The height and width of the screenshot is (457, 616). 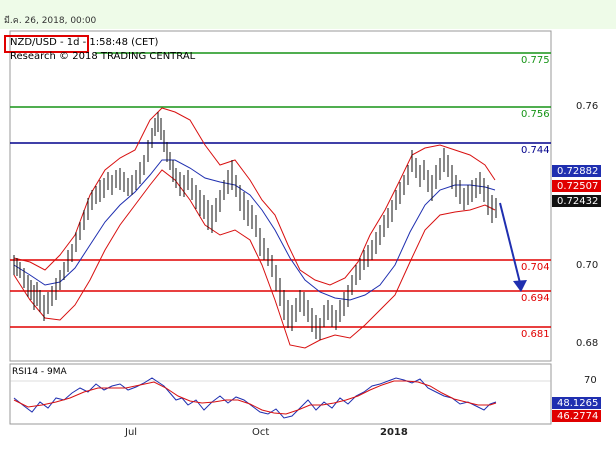 What do you see at coordinates (103, 56) in the screenshot?
I see `chart-subtitle: Research © 2018 TRADING CENTRAL` at bounding box center [103, 56].